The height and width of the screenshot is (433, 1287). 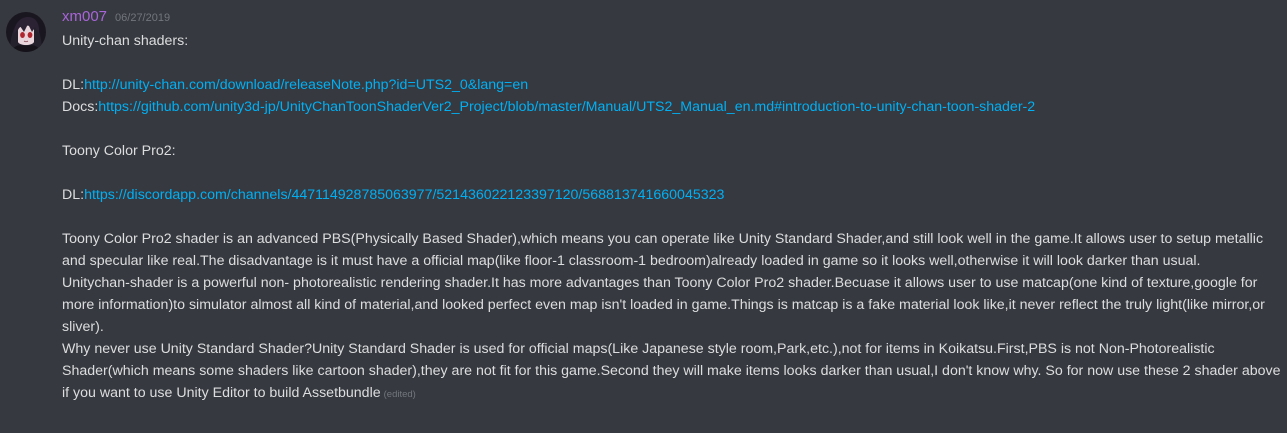 I want to click on text-line: Toony Color Pro2:, so click(x=119, y=151).